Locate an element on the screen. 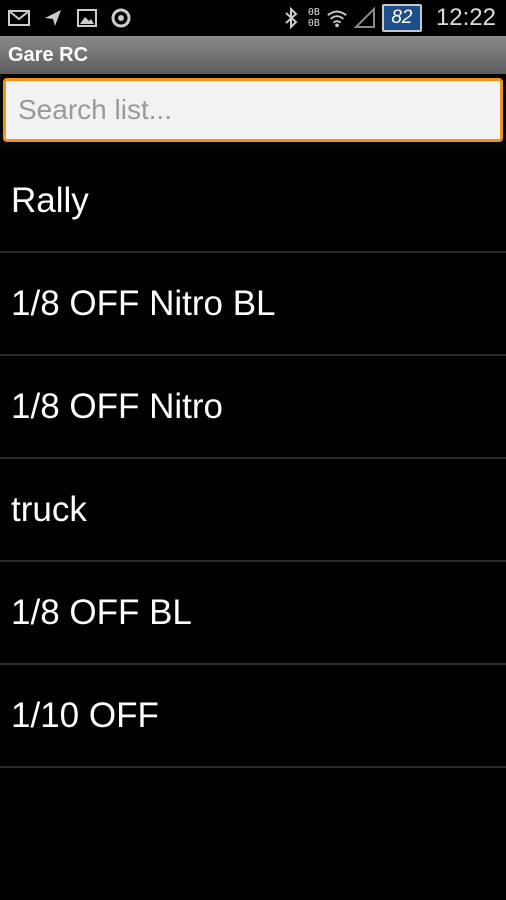 The height and width of the screenshot is (900, 506). app-title: Gare RC is located at coordinates (48, 54).